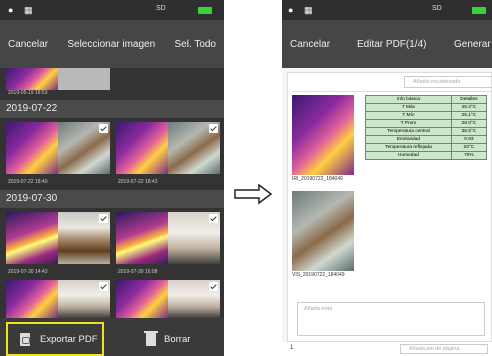 Image resolution: width=492 pixels, height=356 pixels. Describe the element at coordinates (408, 107) in the screenshot. I see `table-cell: T Máx` at that location.